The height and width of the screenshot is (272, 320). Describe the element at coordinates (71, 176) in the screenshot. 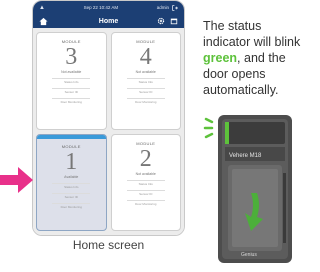

I see `module-status: Available` at that location.